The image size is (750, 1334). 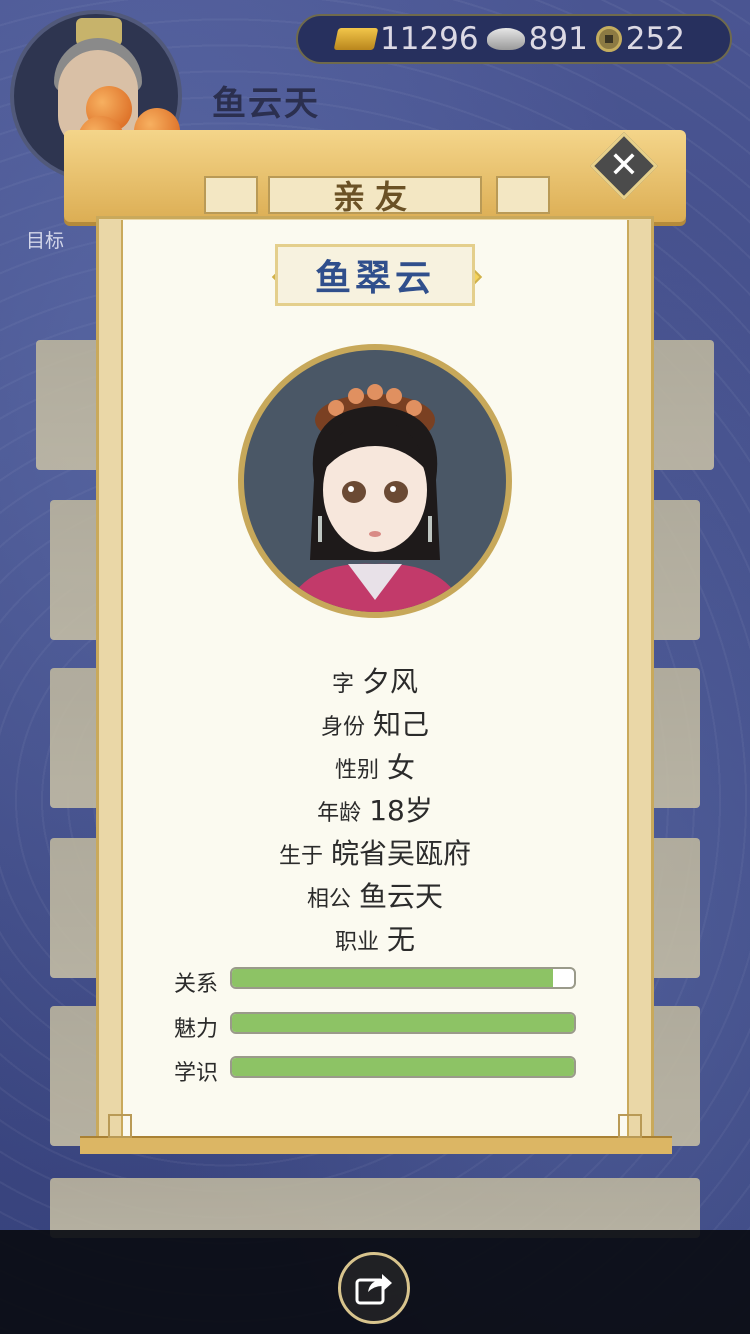 I want to click on knowledge-bar, so click(x=403, y=1067).